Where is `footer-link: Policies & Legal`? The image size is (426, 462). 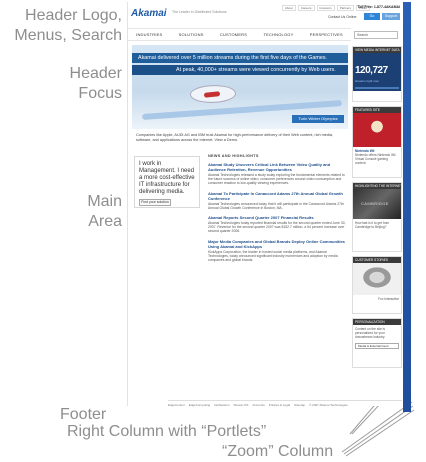 footer-link: Policies & Legal is located at coordinates (279, 405).